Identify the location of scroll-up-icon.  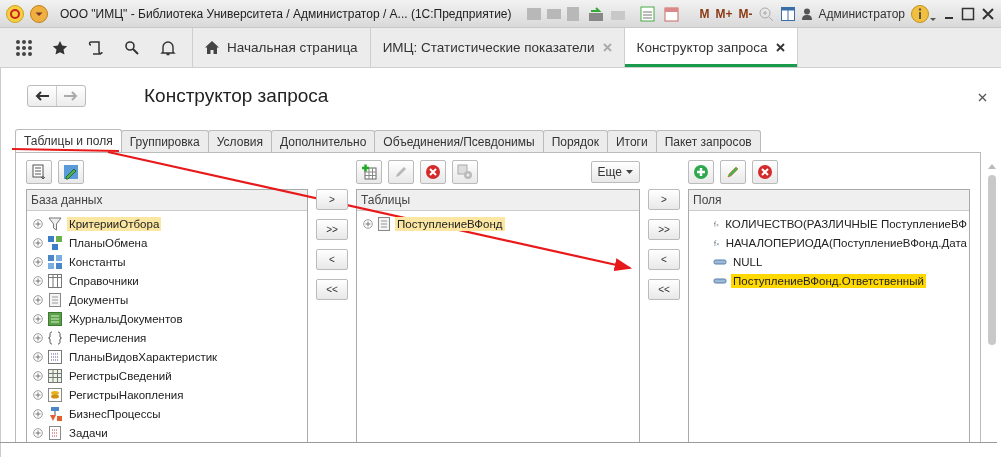
(992, 166).